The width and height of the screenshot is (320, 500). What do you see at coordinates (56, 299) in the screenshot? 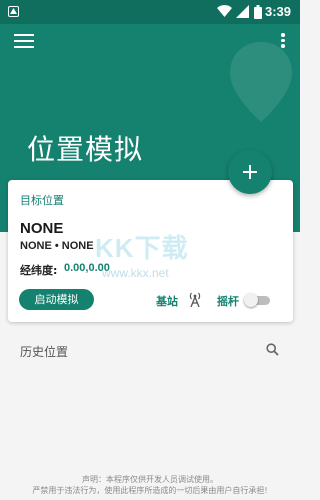
I see `start-simulation-button: 启动模拟` at bounding box center [56, 299].